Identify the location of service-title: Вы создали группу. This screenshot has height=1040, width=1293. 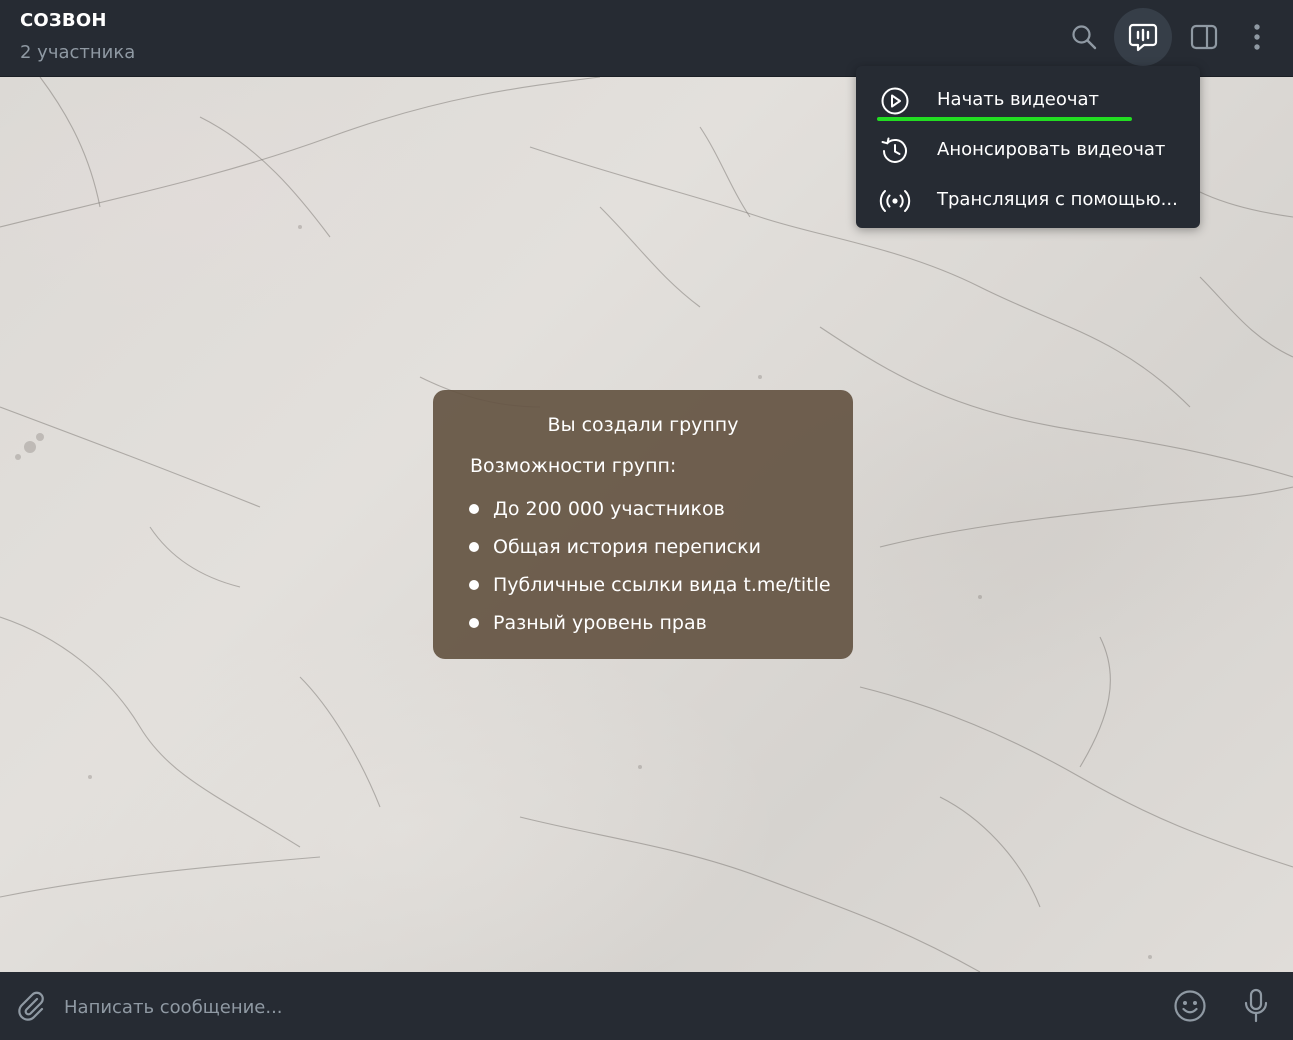
(643, 425).